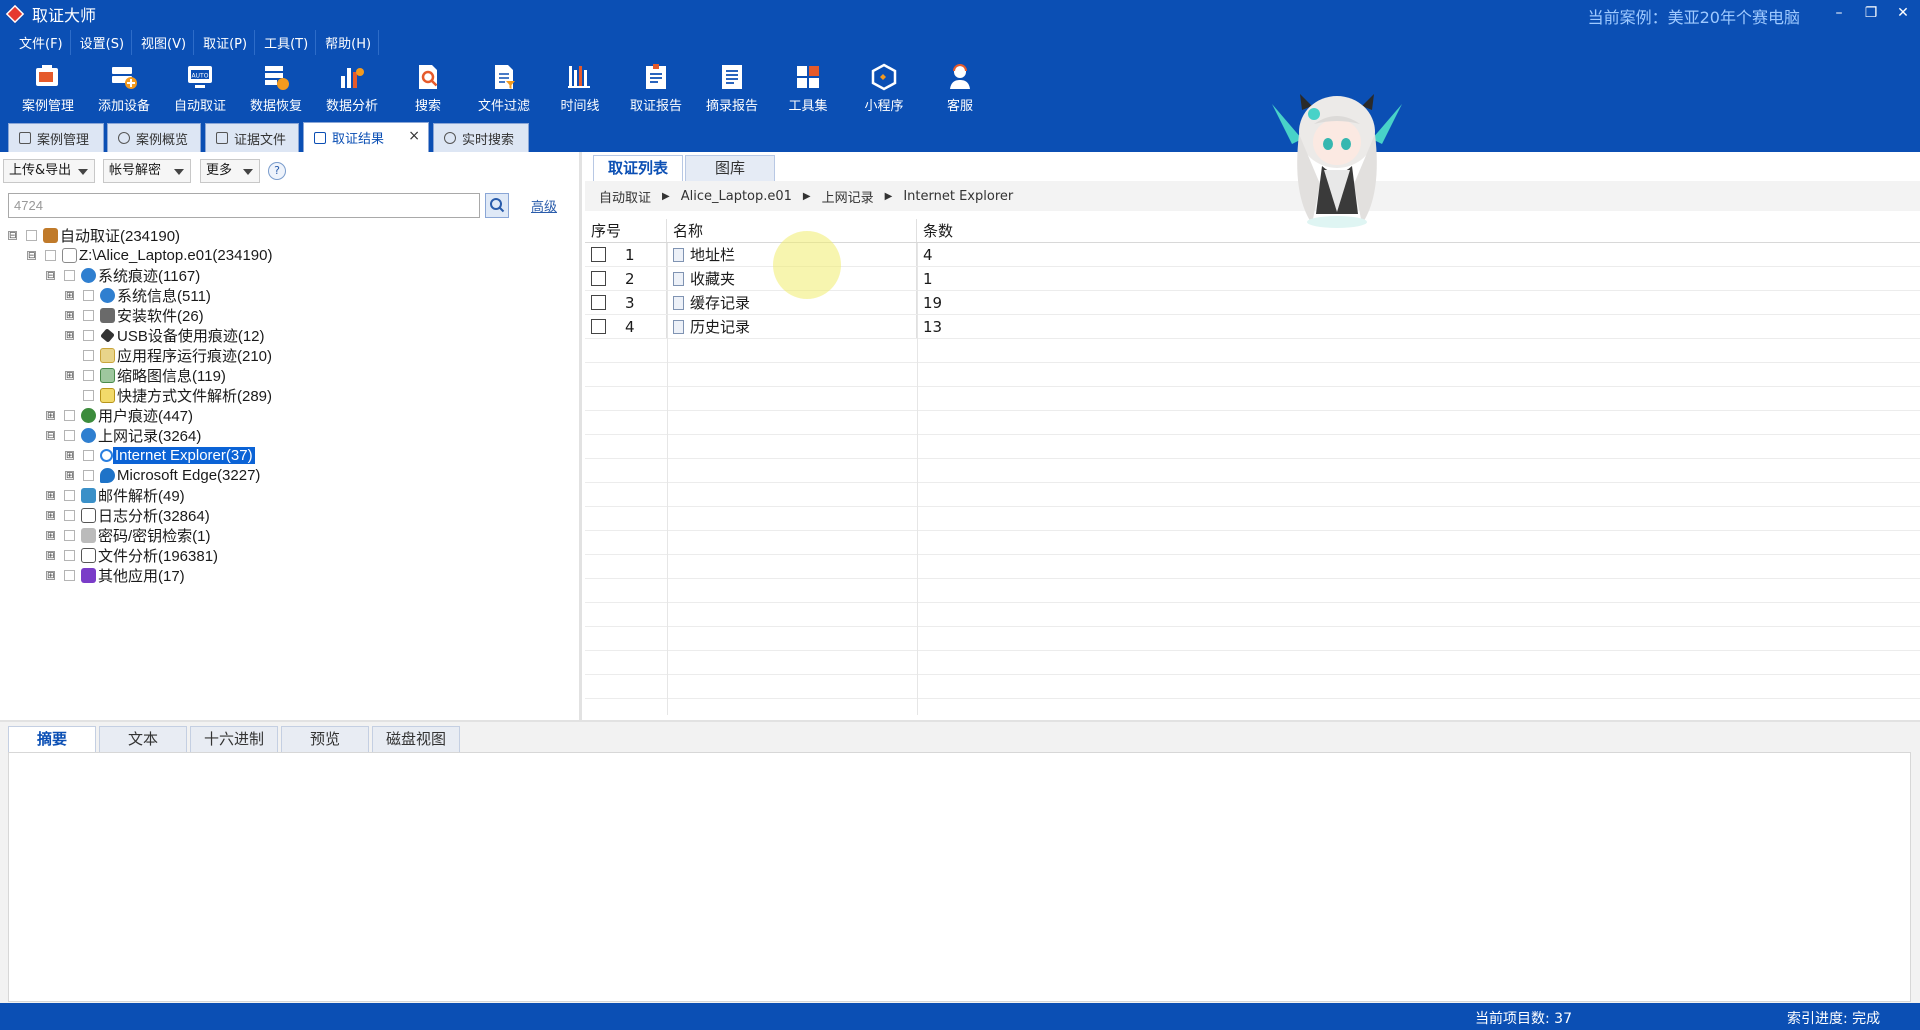 The width and height of the screenshot is (1920, 1030). Describe the element at coordinates (119, 415) in the screenshot. I see `tree-node-user-traces: ⊞ 用户痕迹(447)` at that location.